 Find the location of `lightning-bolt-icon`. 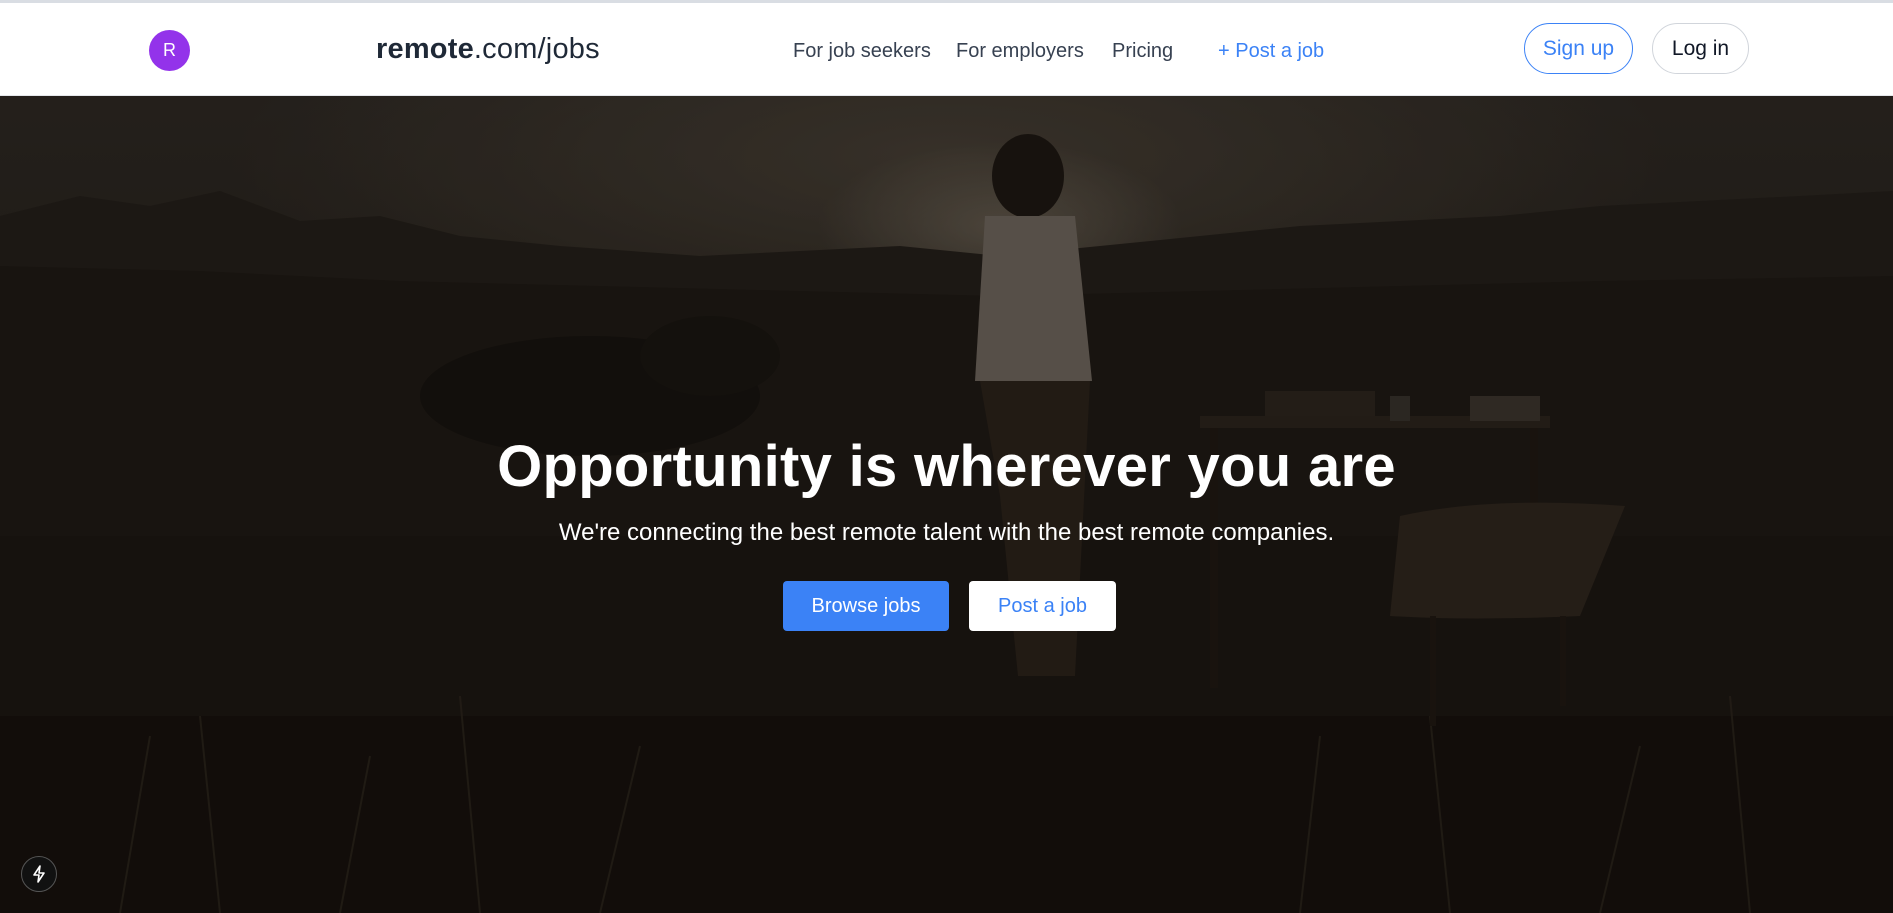

lightning-bolt-icon is located at coordinates (39, 874).